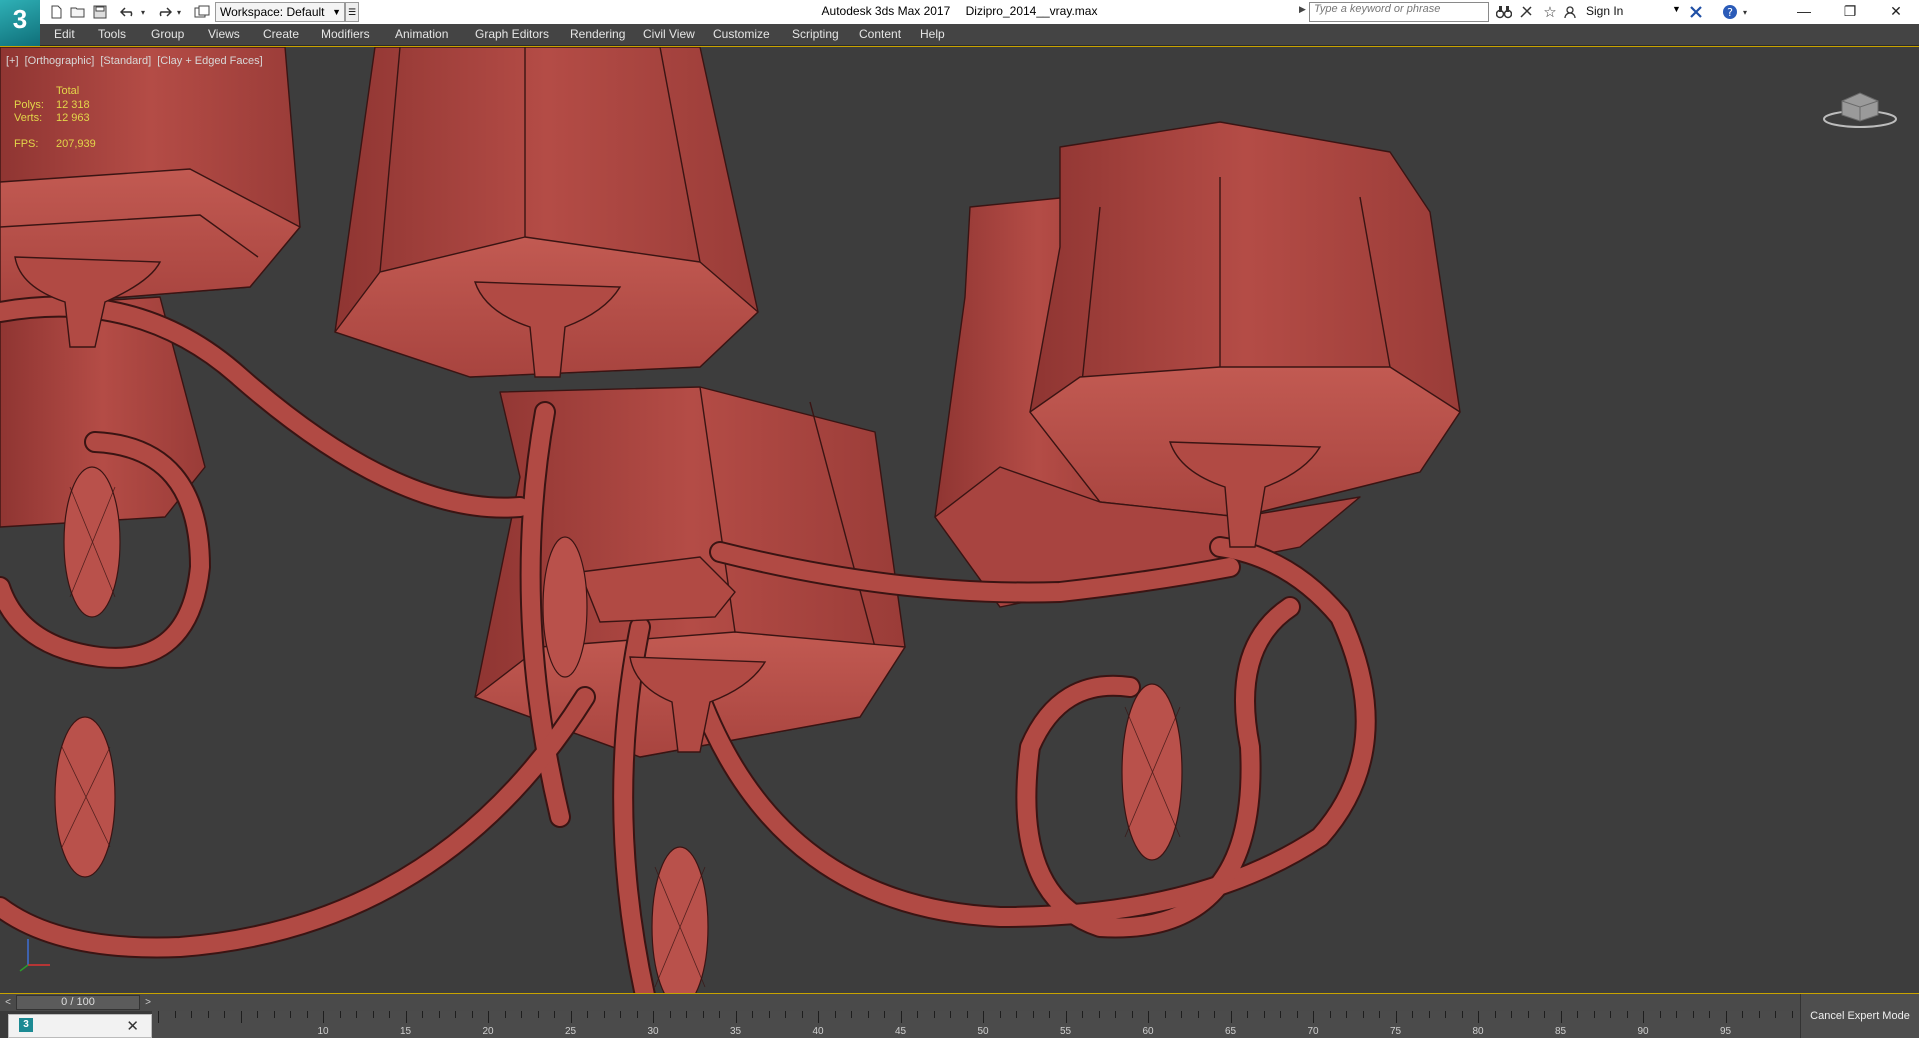 The height and width of the screenshot is (1038, 1919). Describe the element at coordinates (488, 1031) in the screenshot. I see `ruler-tick-label: 20` at that location.